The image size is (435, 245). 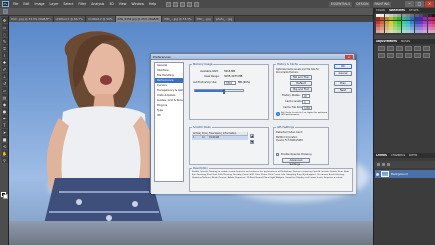 What do you see at coordinates (137, 4) in the screenshot?
I see `menu-window: Window` at bounding box center [137, 4].